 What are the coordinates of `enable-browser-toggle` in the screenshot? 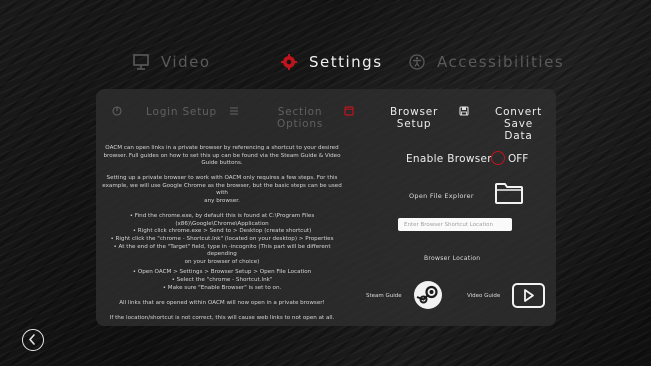 It's located at (498, 158).